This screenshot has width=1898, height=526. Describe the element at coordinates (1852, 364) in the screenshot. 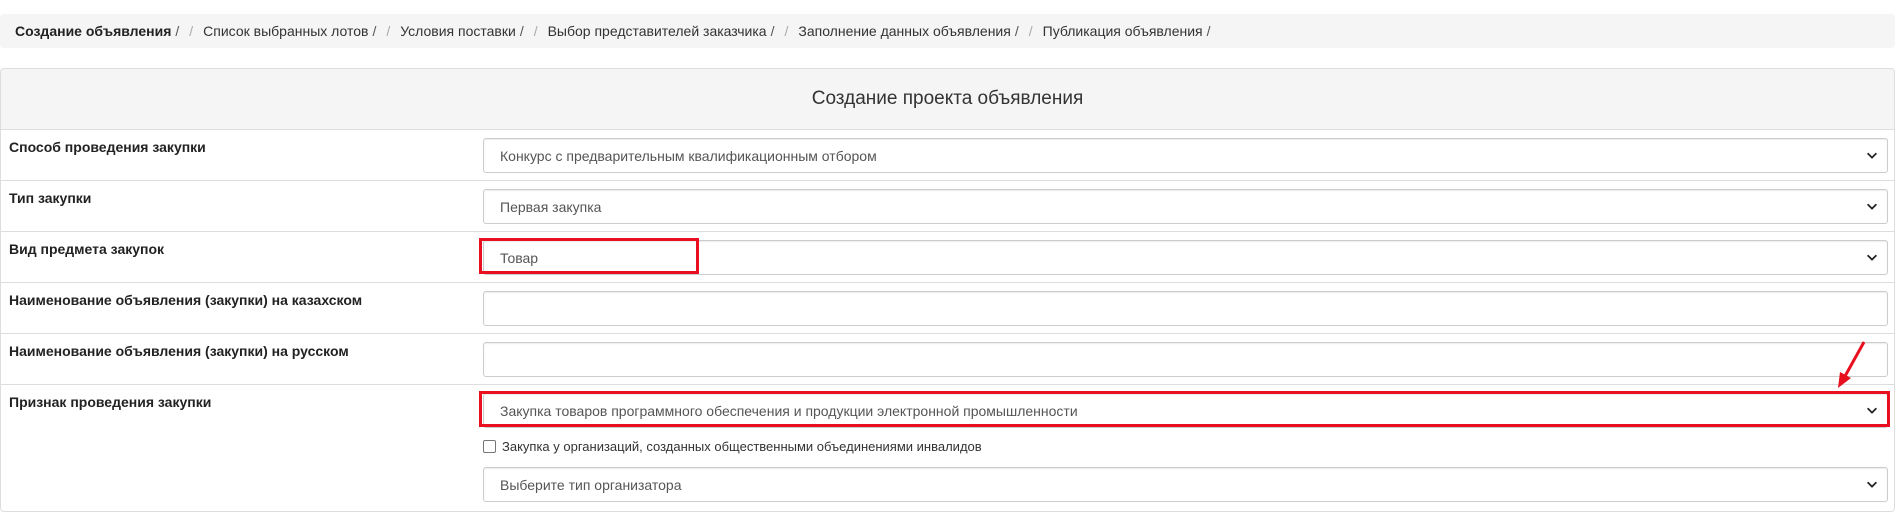

I see `red-arrow-icon` at that location.